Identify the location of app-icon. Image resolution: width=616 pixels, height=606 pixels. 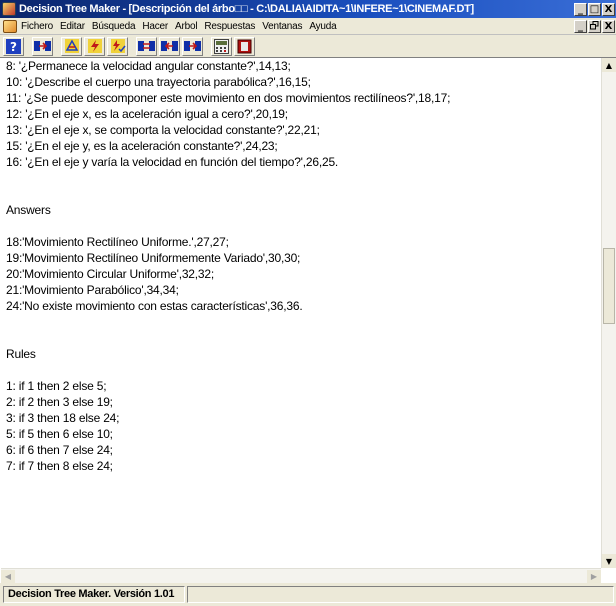
(9, 9).